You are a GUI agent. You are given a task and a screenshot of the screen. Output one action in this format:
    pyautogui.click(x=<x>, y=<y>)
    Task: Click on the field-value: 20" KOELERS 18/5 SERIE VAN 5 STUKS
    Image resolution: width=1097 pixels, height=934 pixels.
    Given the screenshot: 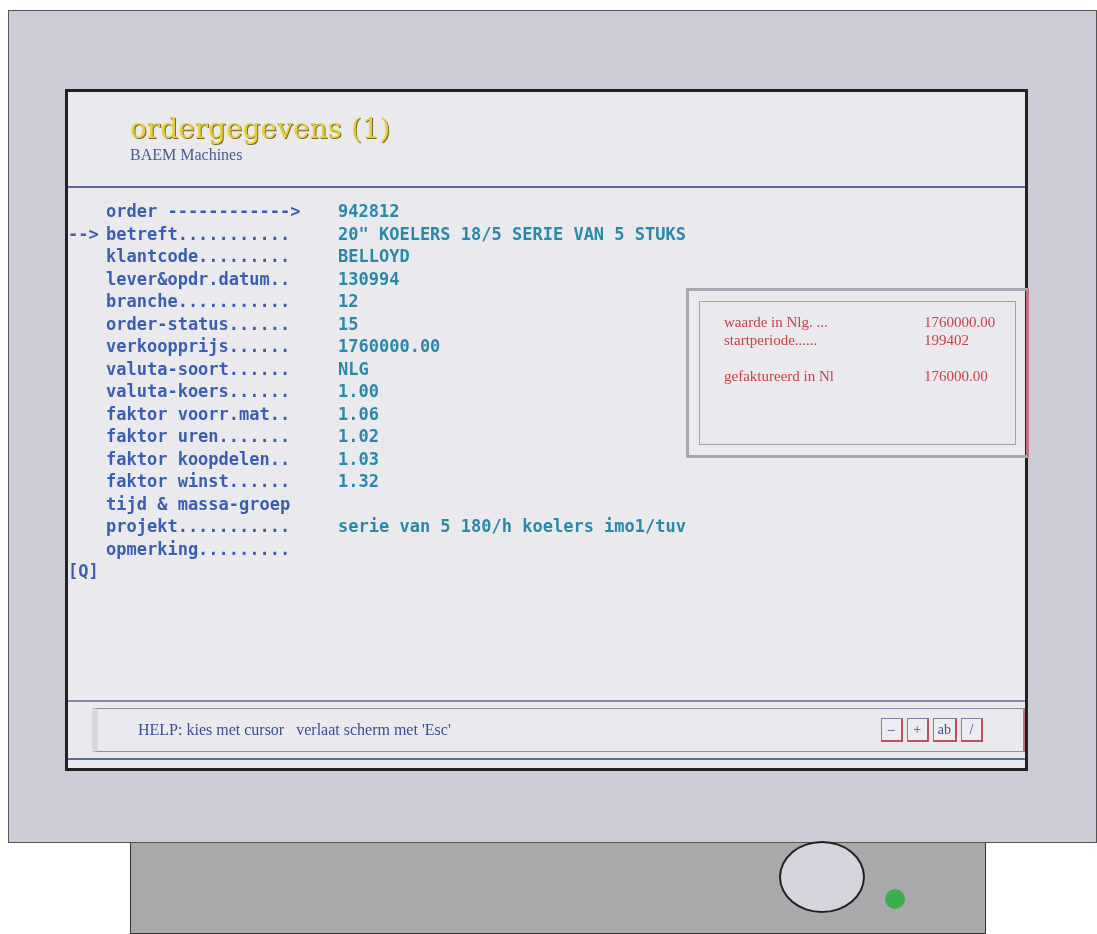 What is the action you would take?
    pyautogui.click(x=512, y=233)
    